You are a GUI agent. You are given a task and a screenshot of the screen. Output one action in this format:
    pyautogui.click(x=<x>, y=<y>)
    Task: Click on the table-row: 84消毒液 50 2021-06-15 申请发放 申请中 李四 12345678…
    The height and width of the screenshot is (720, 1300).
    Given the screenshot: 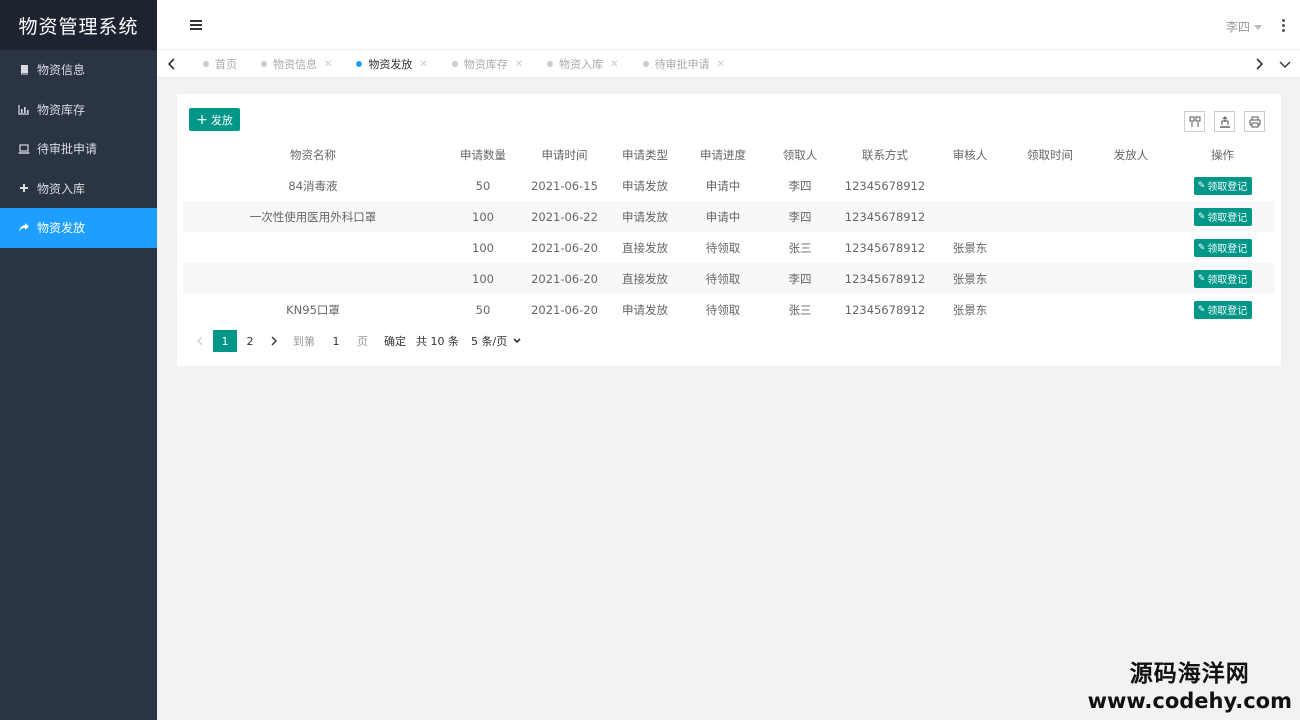 What is the action you would take?
    pyautogui.click(x=729, y=185)
    